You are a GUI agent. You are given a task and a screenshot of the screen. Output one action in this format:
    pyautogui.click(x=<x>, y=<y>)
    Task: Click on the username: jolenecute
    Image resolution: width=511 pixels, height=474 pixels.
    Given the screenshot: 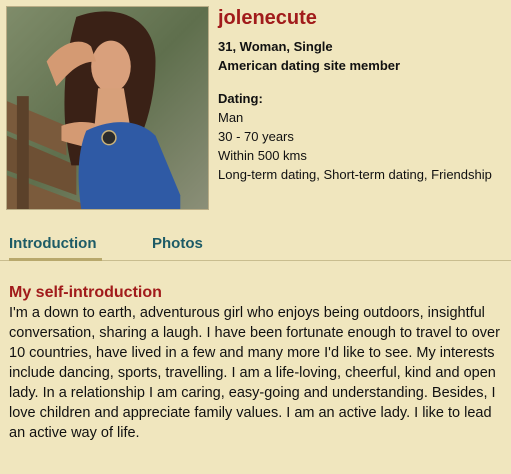 What is the action you would take?
    pyautogui.click(x=363, y=18)
    